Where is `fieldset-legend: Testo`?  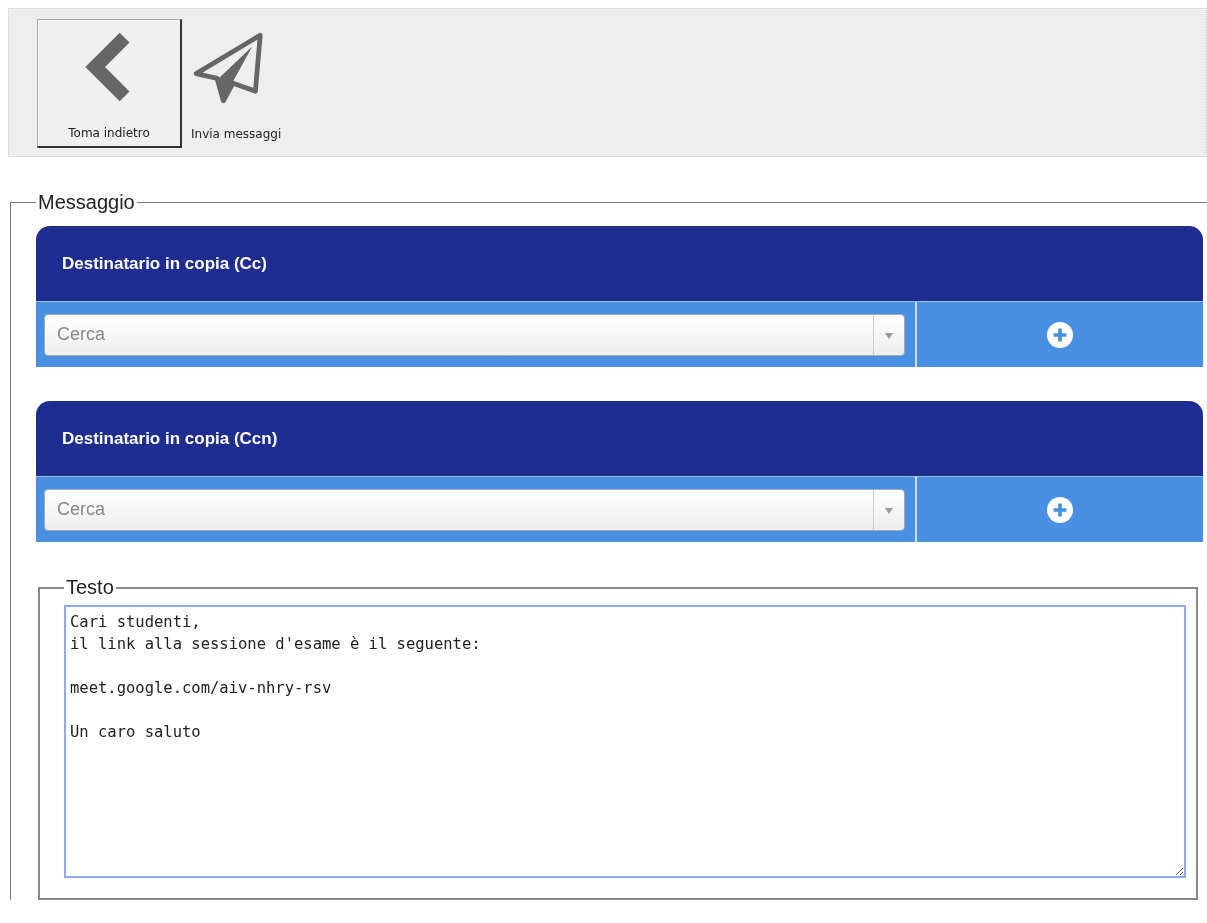
fieldset-legend: Testo is located at coordinates (90, 587).